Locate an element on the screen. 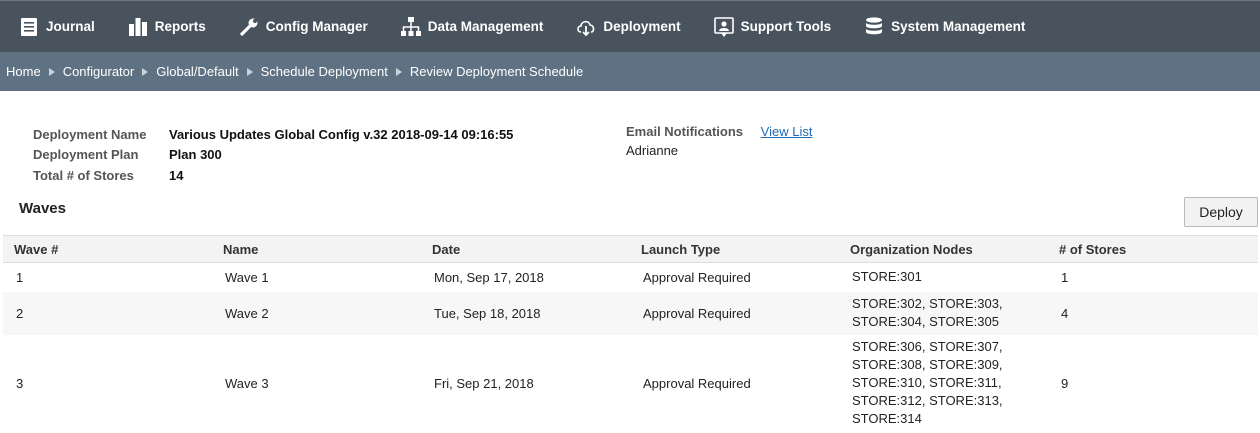 This screenshot has height=433, width=1260. store-count-cell: 9 is located at coordinates (1065, 383).